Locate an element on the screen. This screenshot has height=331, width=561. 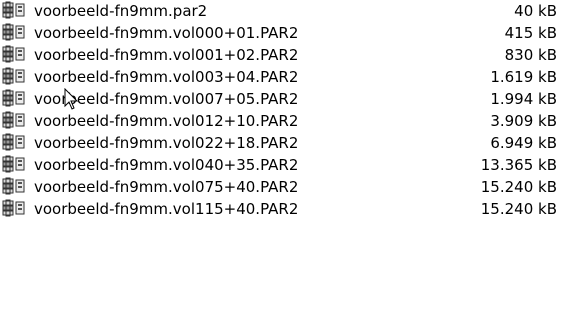
file-row-vol040: voorbeeld-fn9mm.vol040+35.PAR2 13.365 kB is located at coordinates (280, 165).